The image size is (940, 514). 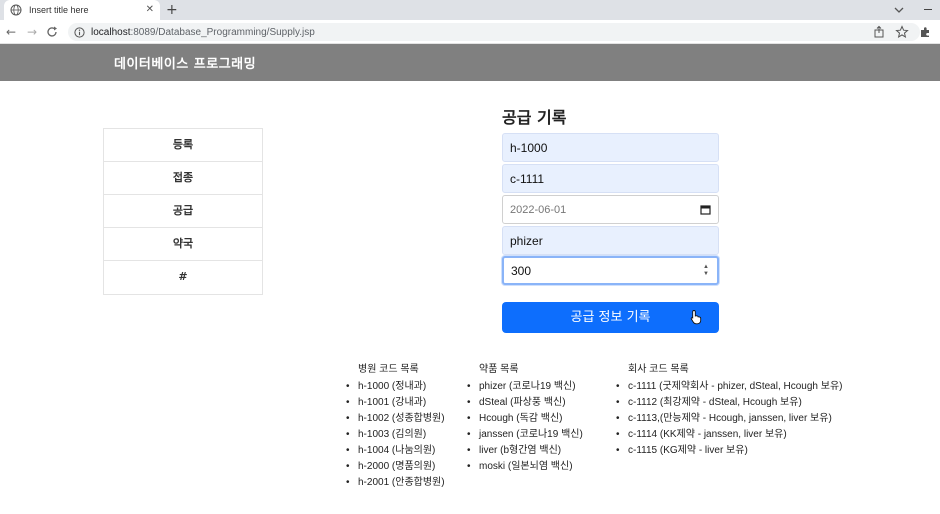 I want to click on company-list-heading: 회사 코드 목록, so click(x=658, y=369).